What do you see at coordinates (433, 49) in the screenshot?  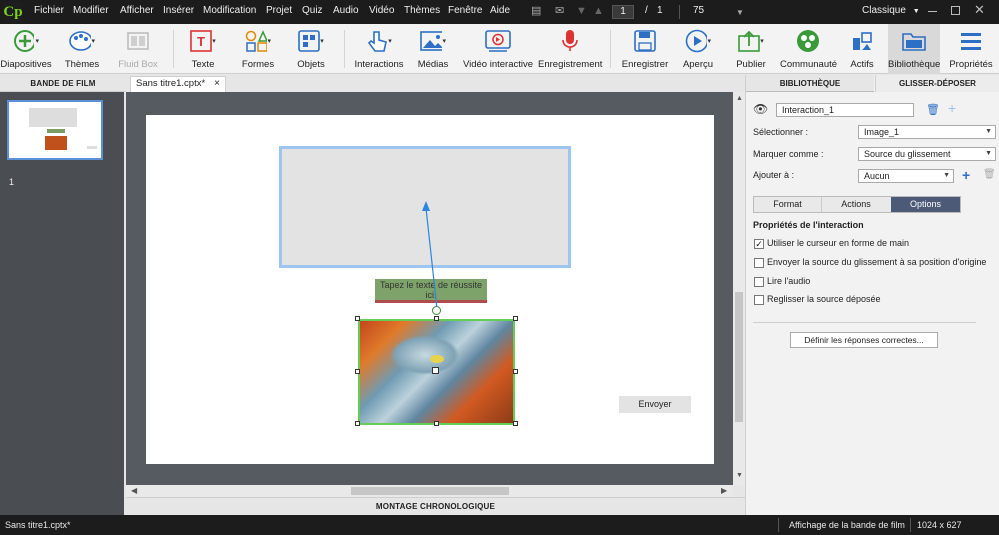 I see `media-button: ▾ Médias` at bounding box center [433, 49].